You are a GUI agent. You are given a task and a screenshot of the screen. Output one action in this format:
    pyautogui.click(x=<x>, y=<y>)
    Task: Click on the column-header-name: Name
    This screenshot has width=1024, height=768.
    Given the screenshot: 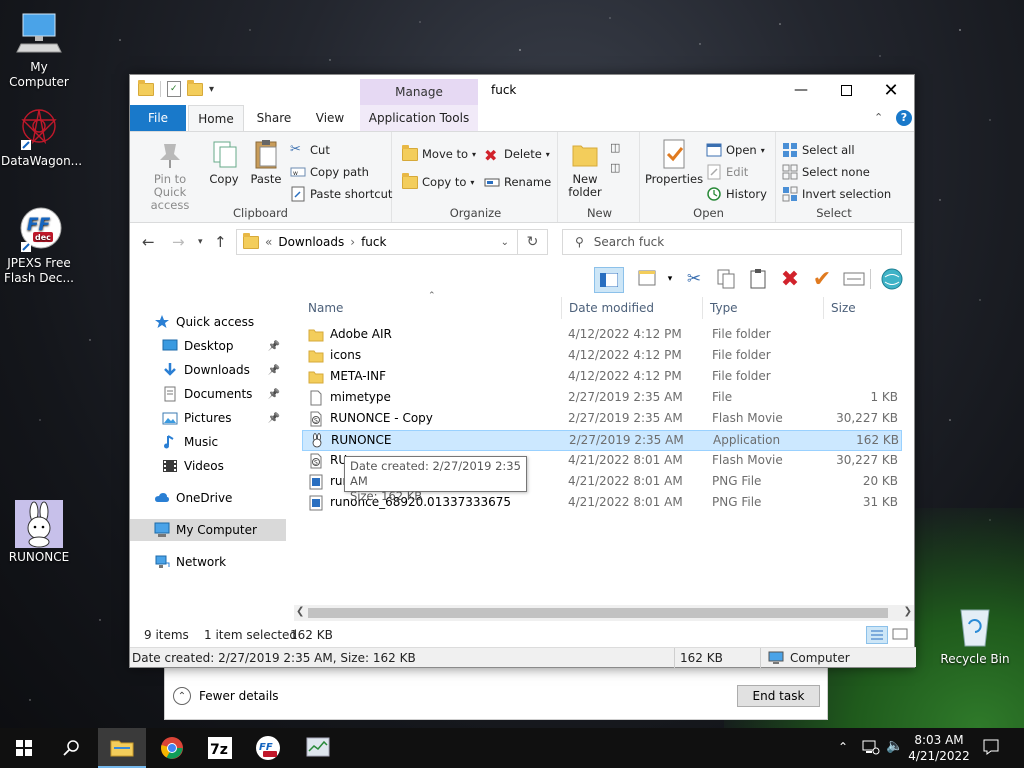 What is the action you would take?
    pyautogui.click(x=432, y=308)
    